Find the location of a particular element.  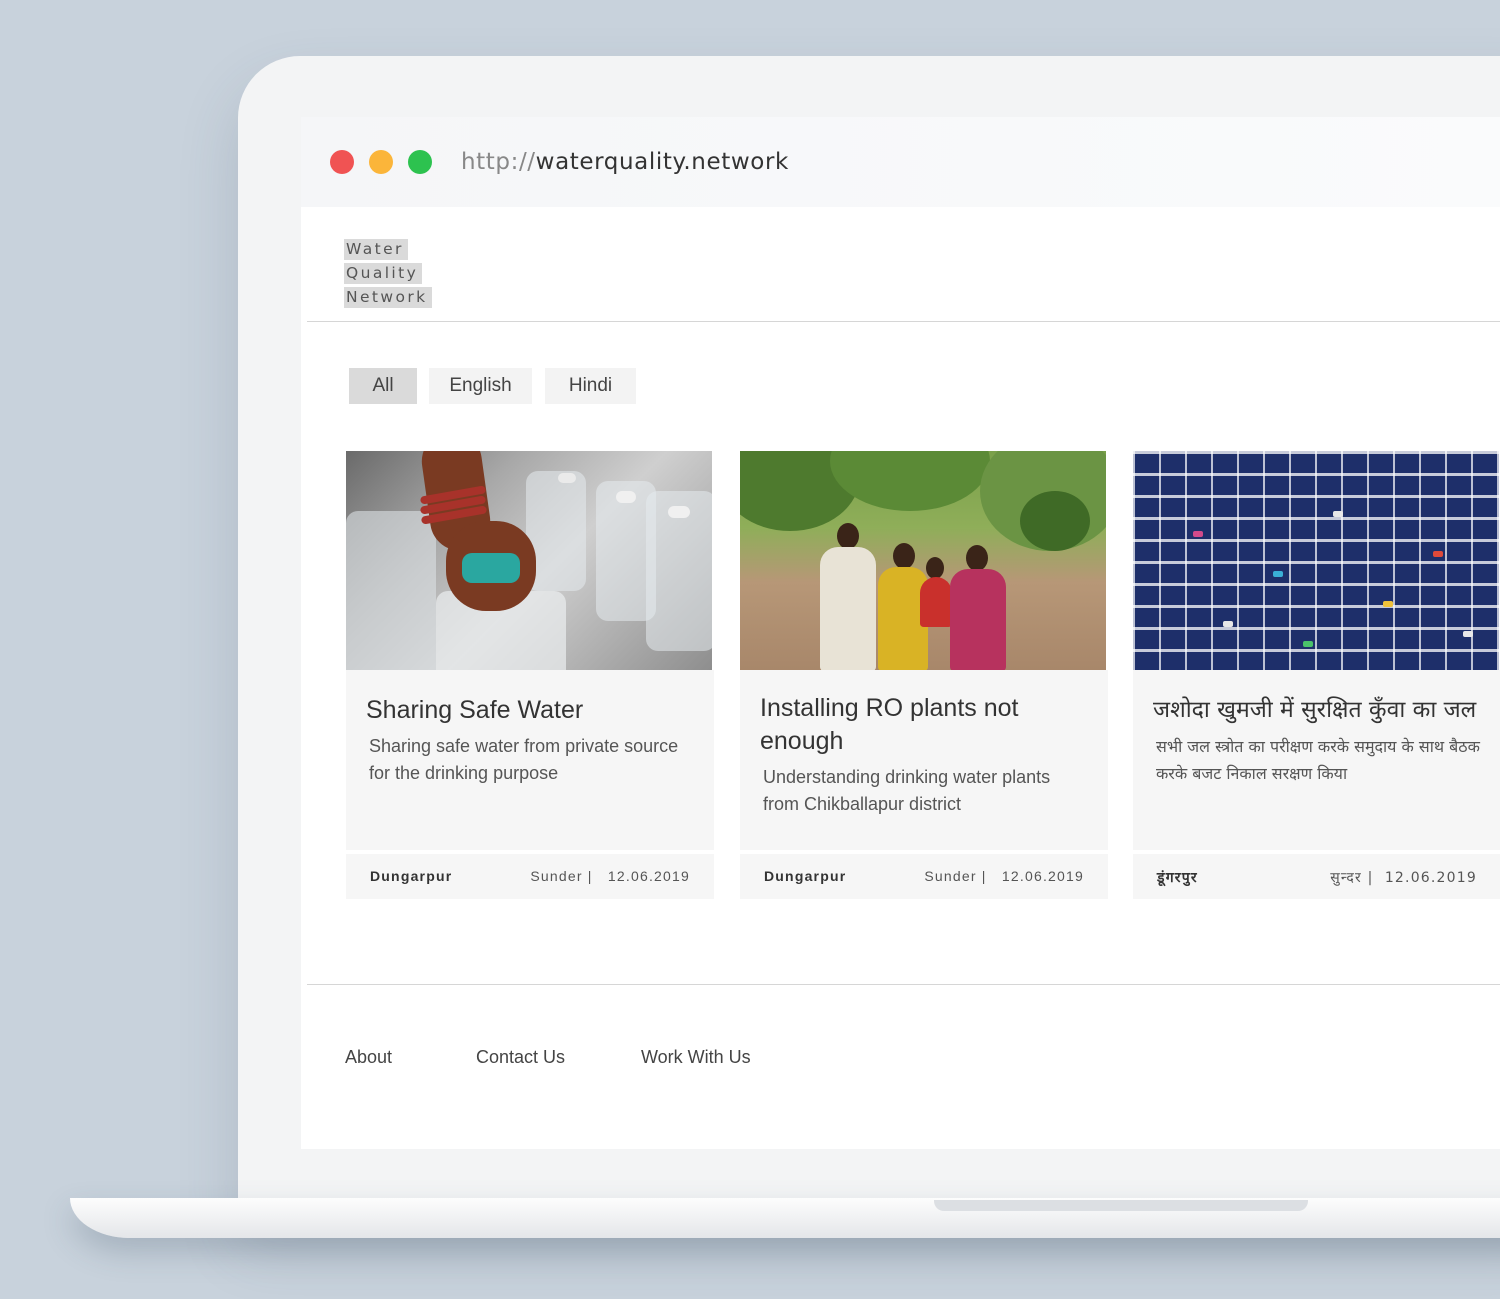

footer-link-work: Work With Us is located at coordinates (696, 1057).